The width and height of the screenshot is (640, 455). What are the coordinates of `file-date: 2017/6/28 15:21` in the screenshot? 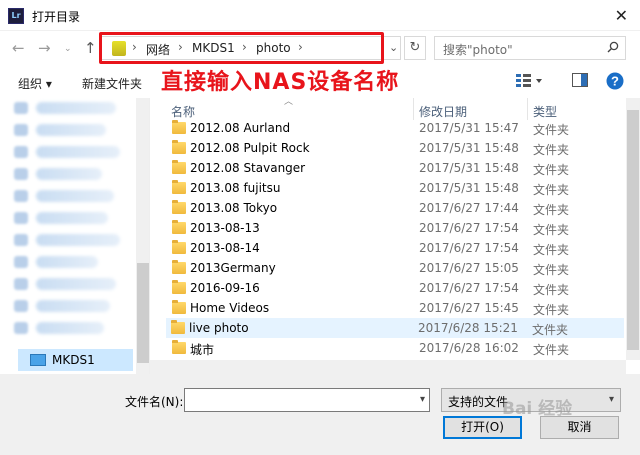 It's located at (468, 328).